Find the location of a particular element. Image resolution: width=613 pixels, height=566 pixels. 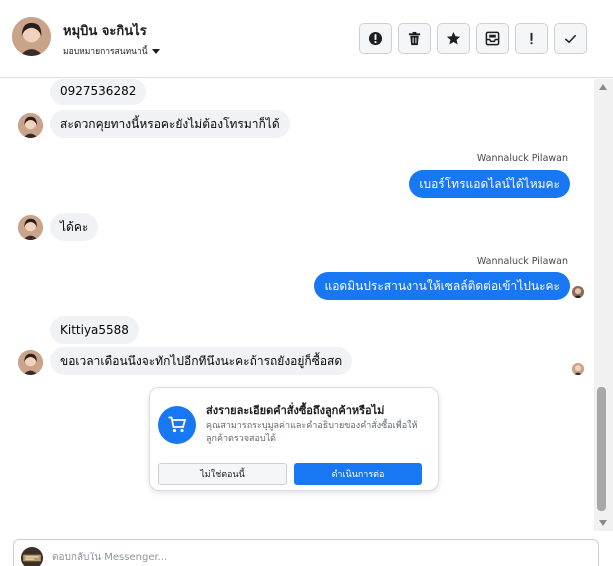

mark-done-button is located at coordinates (570, 38).